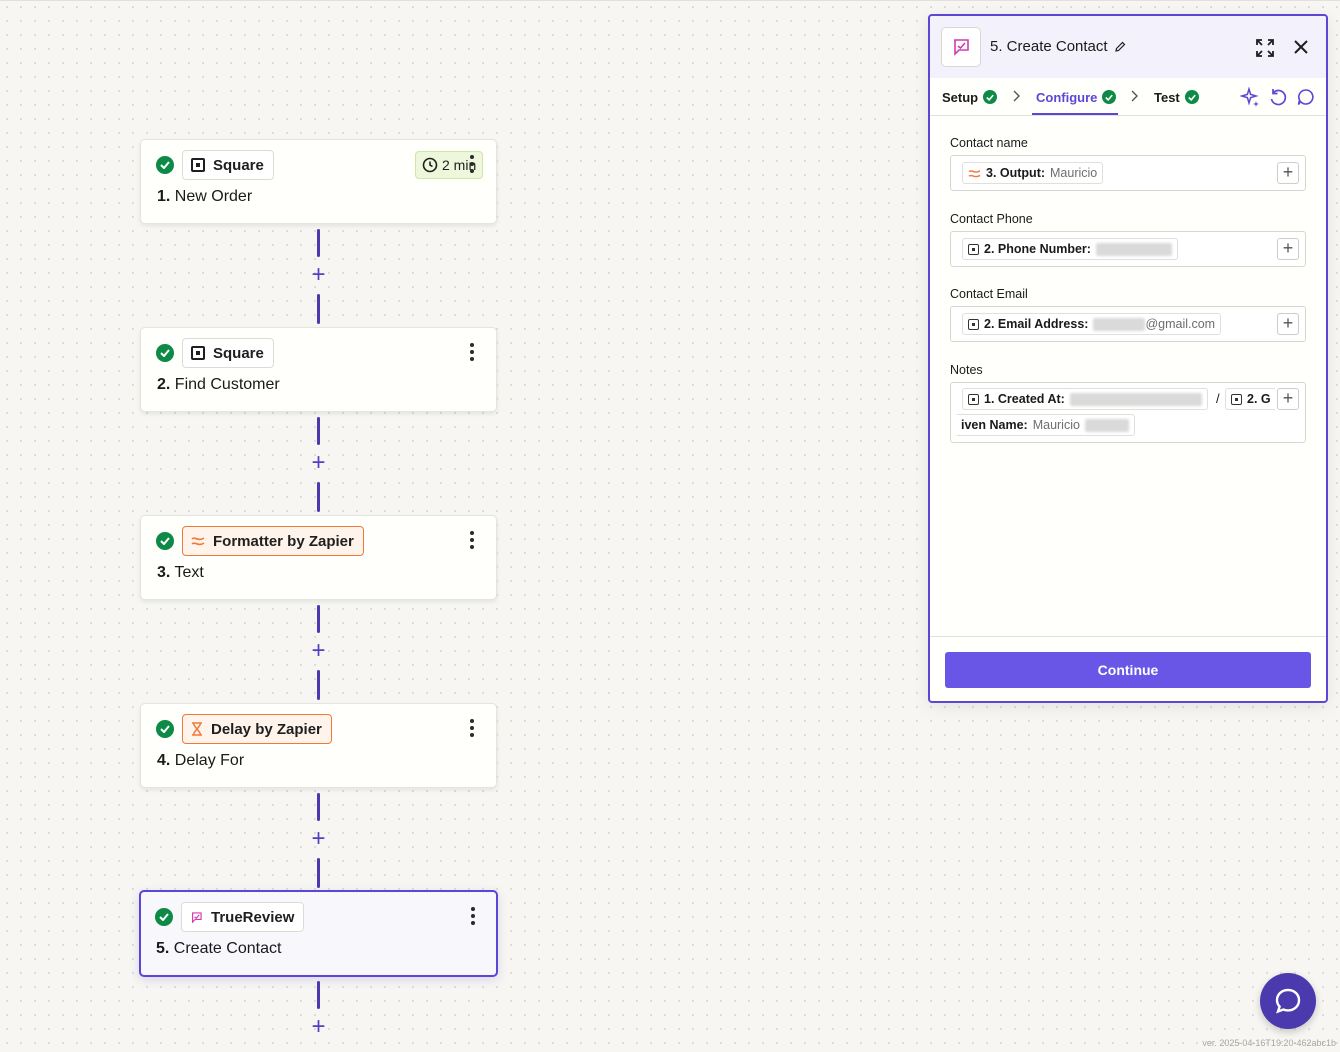 The height and width of the screenshot is (1052, 1340). I want to click on contact-phone-field: 2. Phone Number: +, so click(1128, 249).